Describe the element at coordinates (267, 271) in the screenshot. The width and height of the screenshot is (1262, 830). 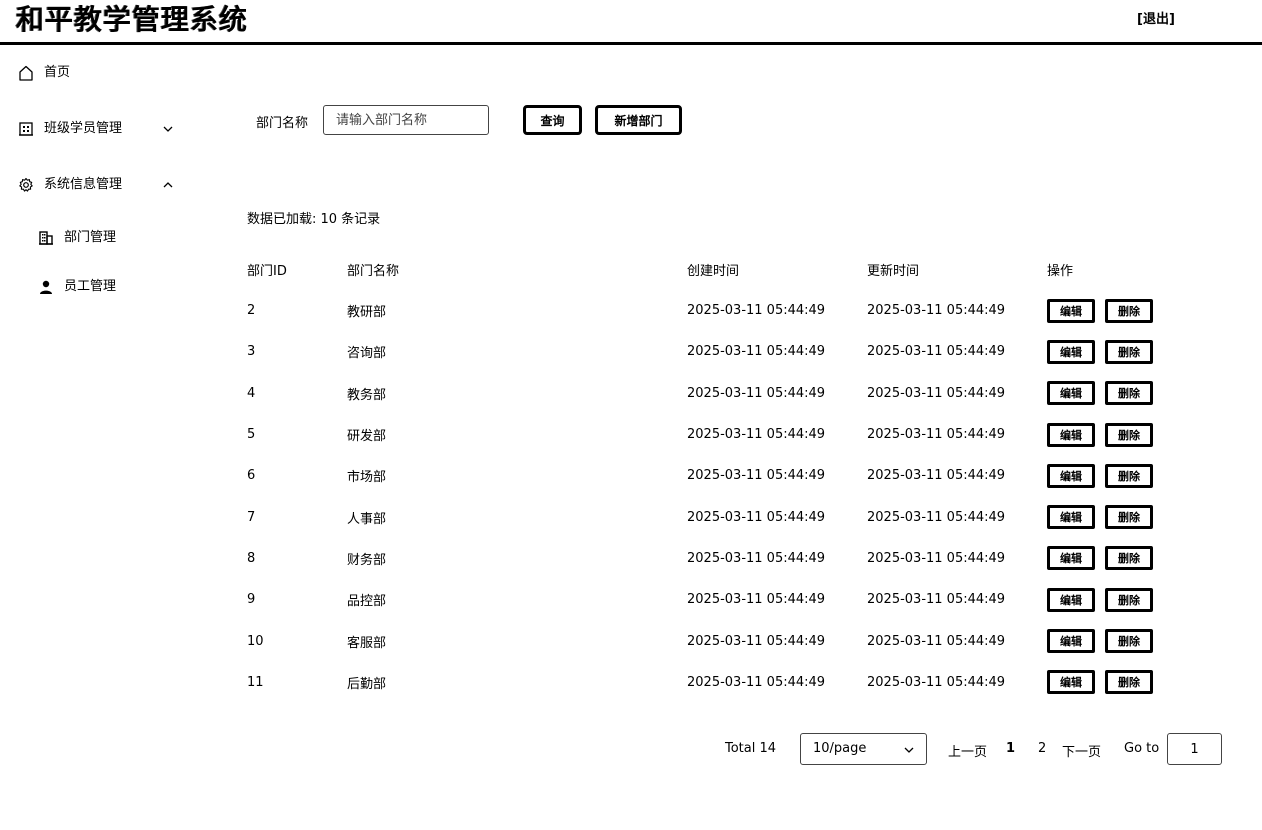
I see `column-header-id: 部门ID` at that location.